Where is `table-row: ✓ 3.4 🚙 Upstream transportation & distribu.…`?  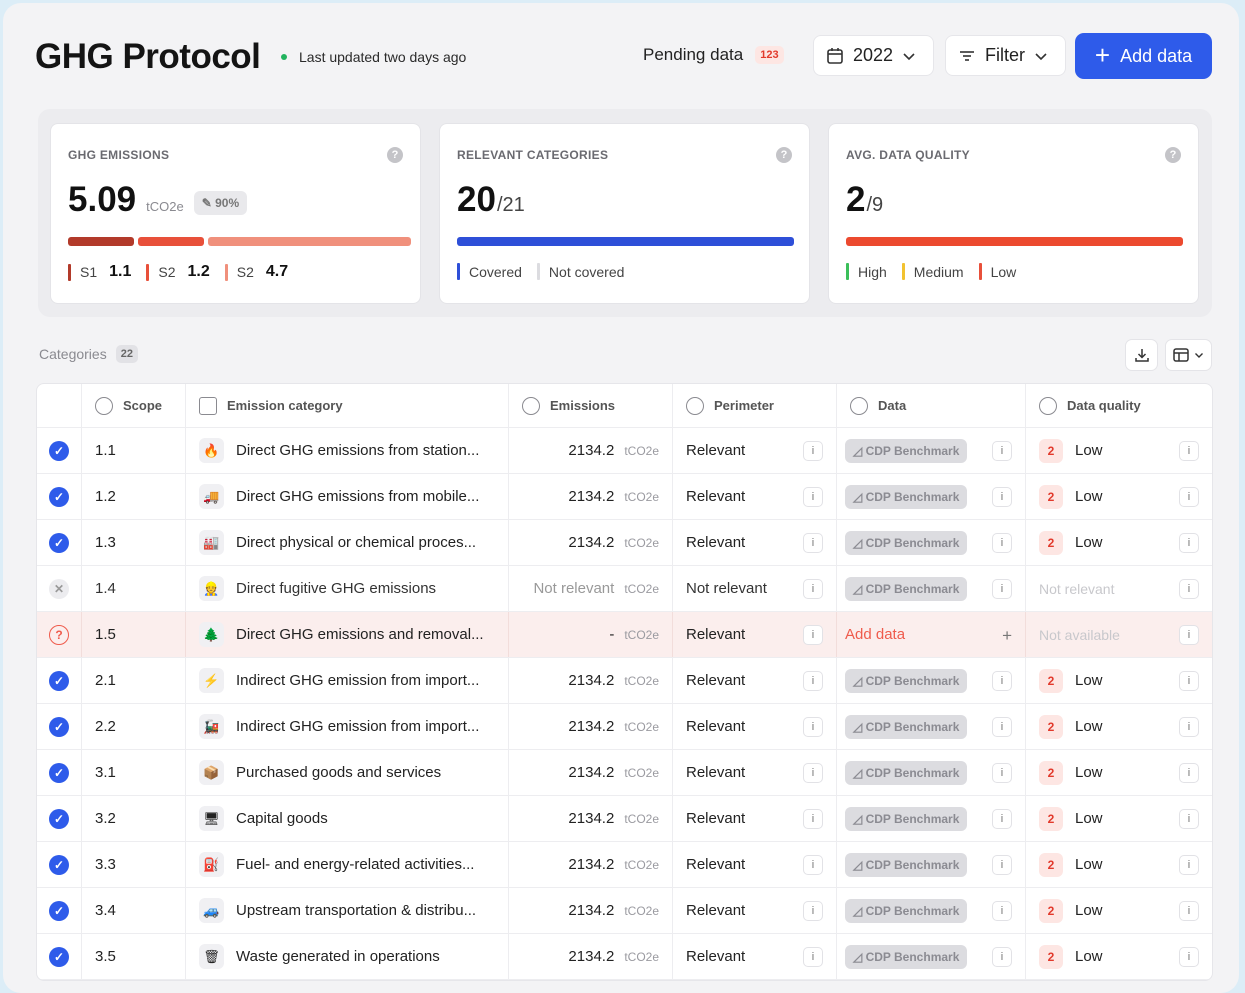
table-row: ✓ 3.4 🚙 Upstream transportation & distribu.… is located at coordinates (624, 911).